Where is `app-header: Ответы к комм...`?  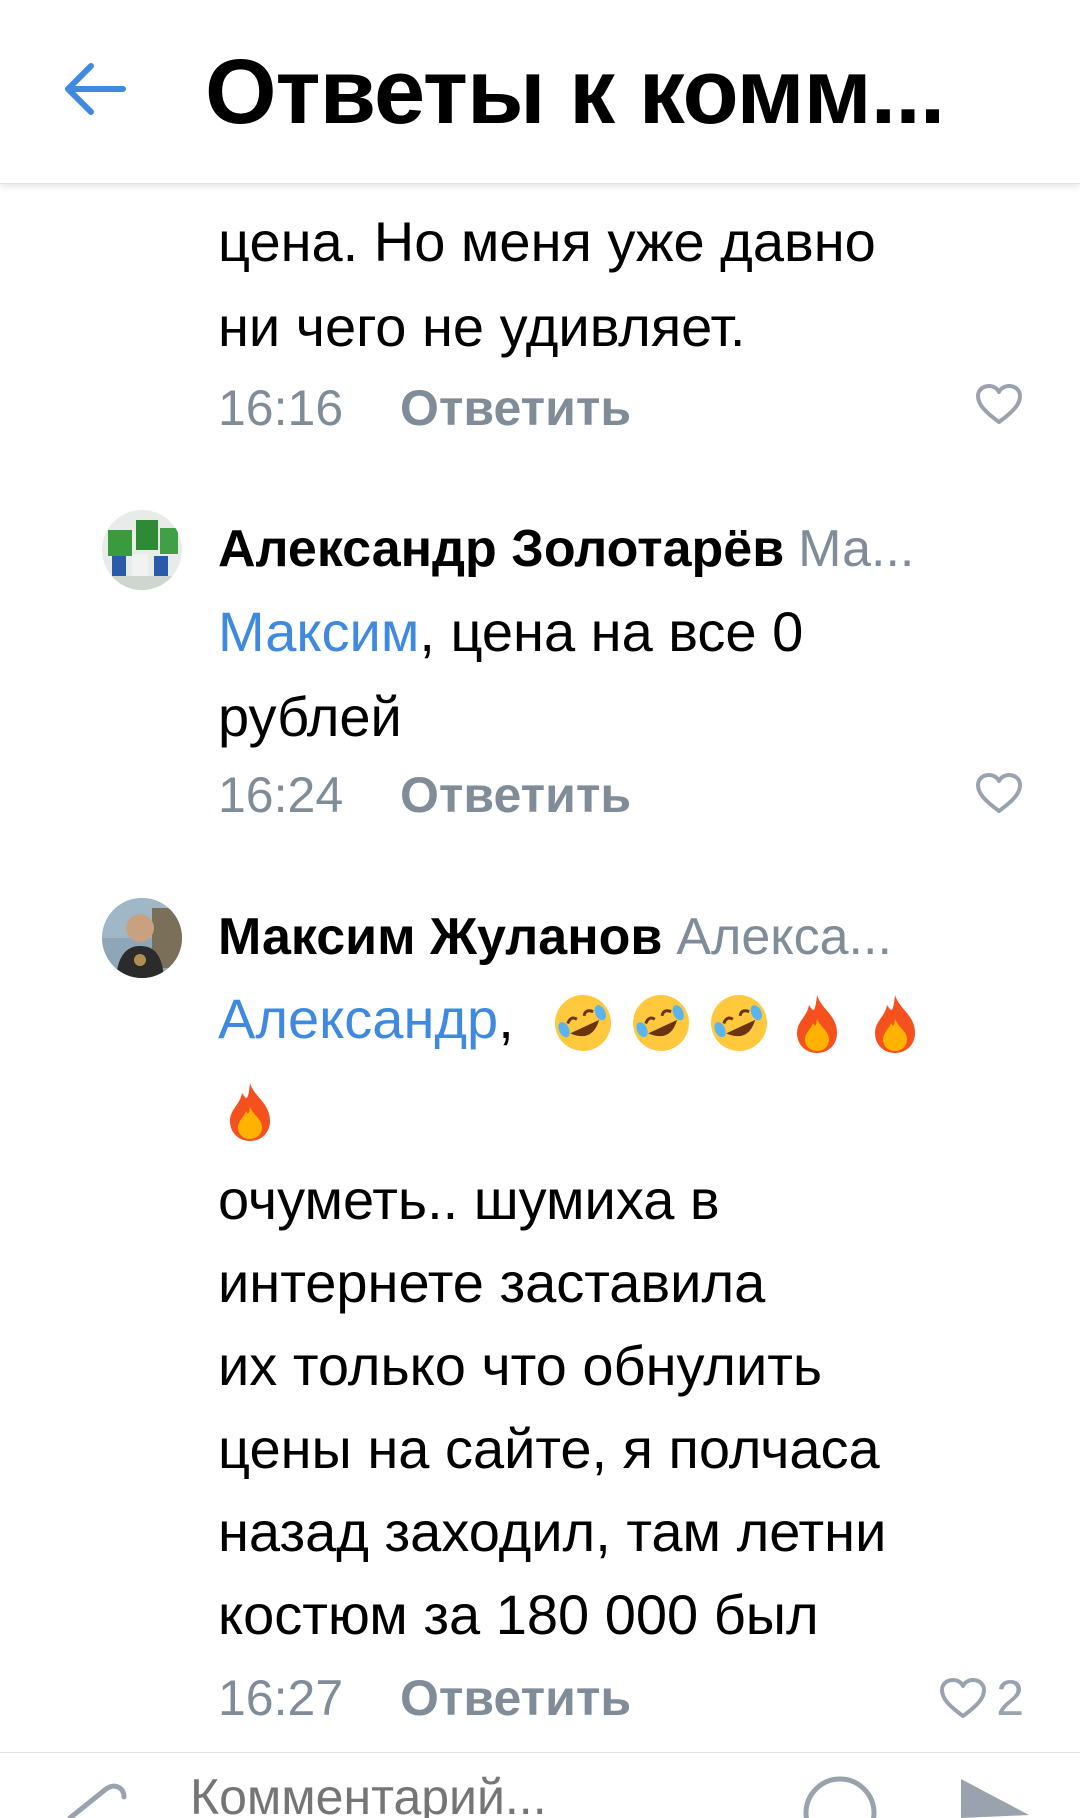 app-header: Ответы к комм... is located at coordinates (540, 92).